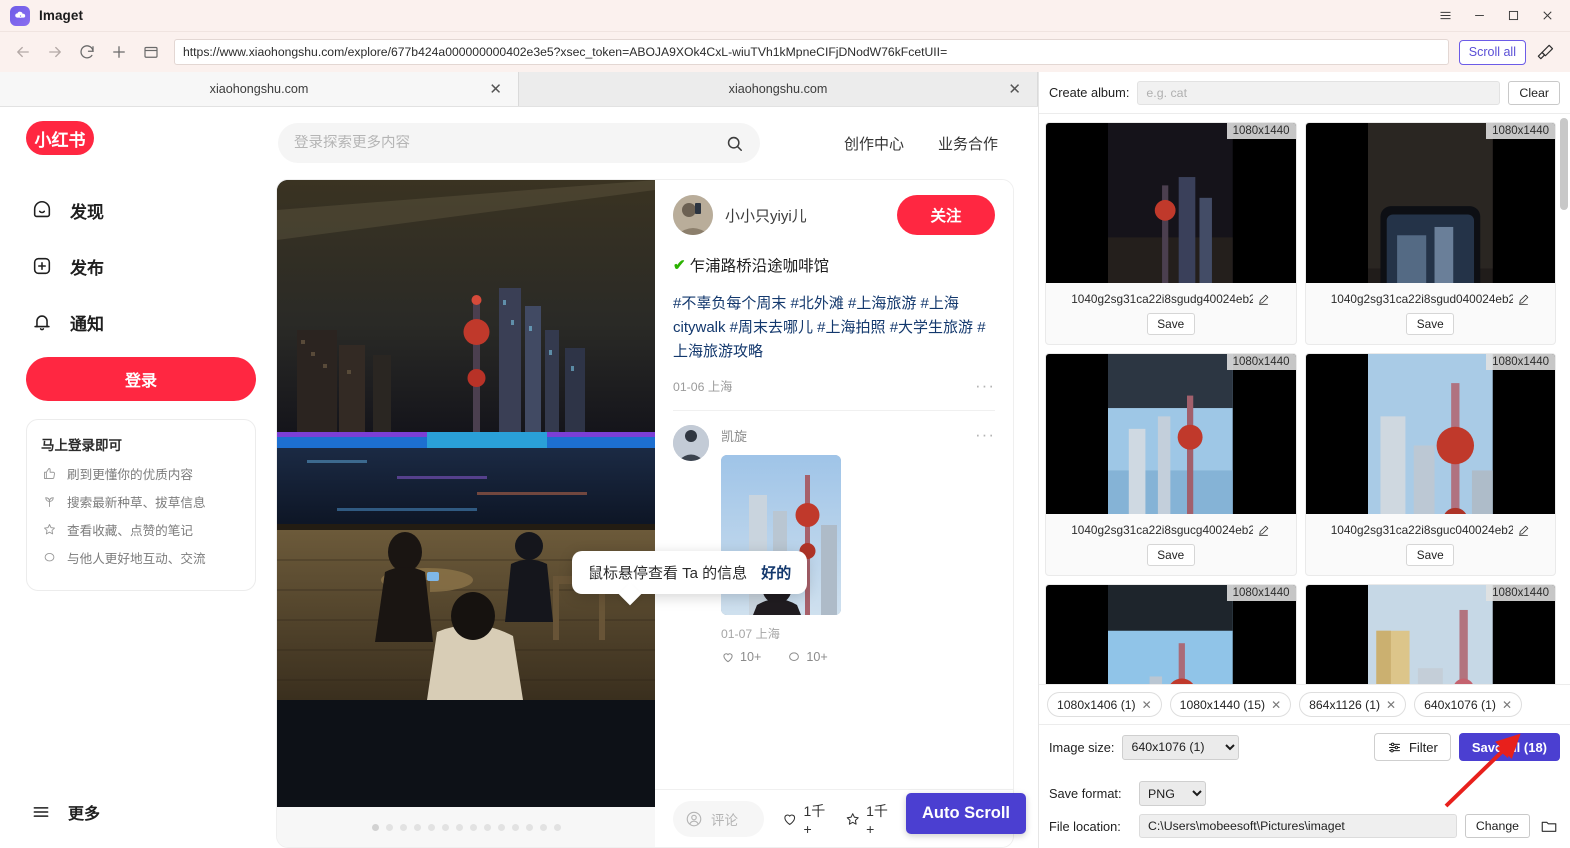 The height and width of the screenshot is (848, 1570). I want to click on save-format-select: PNGJPGWEBP, so click(1172, 793).